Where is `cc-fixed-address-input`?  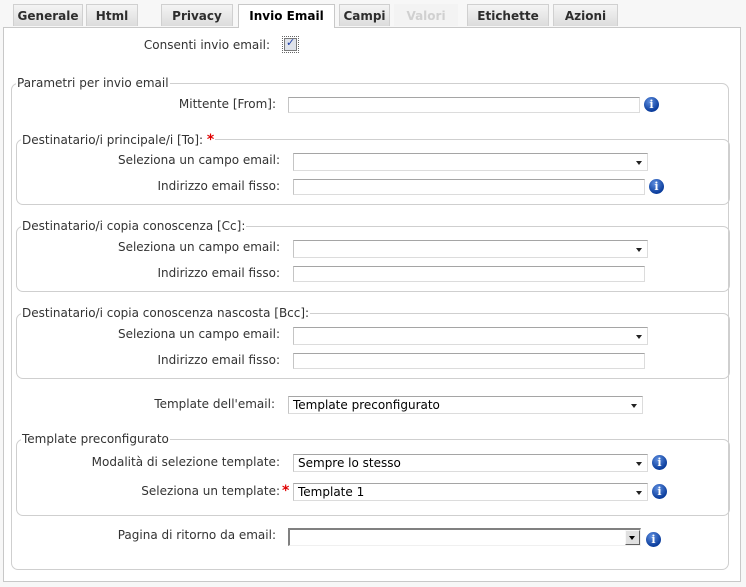 cc-fixed-address-input is located at coordinates (469, 274).